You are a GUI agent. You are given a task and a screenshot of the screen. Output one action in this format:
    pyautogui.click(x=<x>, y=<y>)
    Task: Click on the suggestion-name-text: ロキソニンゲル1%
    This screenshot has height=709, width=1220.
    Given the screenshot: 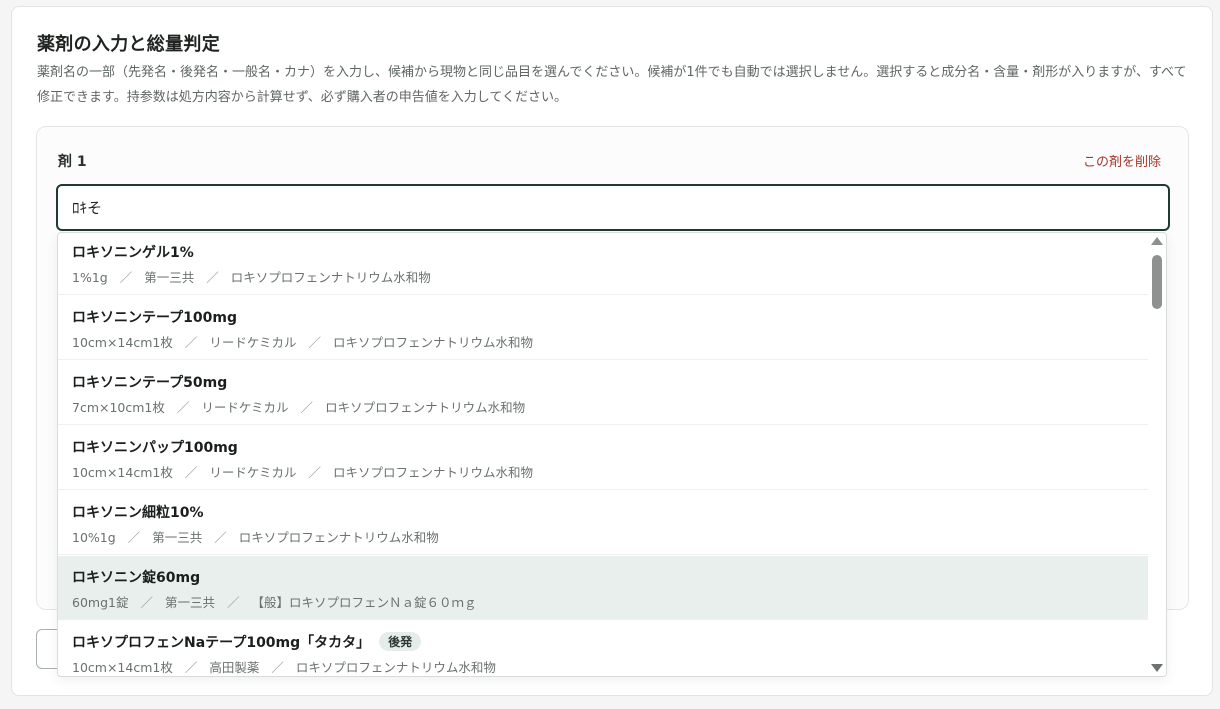 What is the action you would take?
    pyautogui.click(x=133, y=253)
    